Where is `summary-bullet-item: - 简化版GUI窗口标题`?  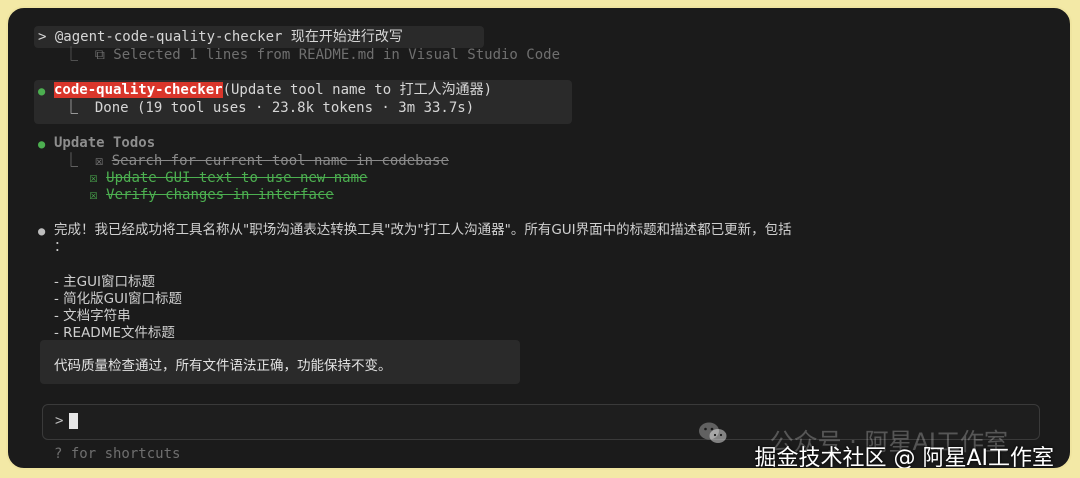
summary-bullet-item: - 简化版GUI窗口标题 is located at coordinates (118, 299).